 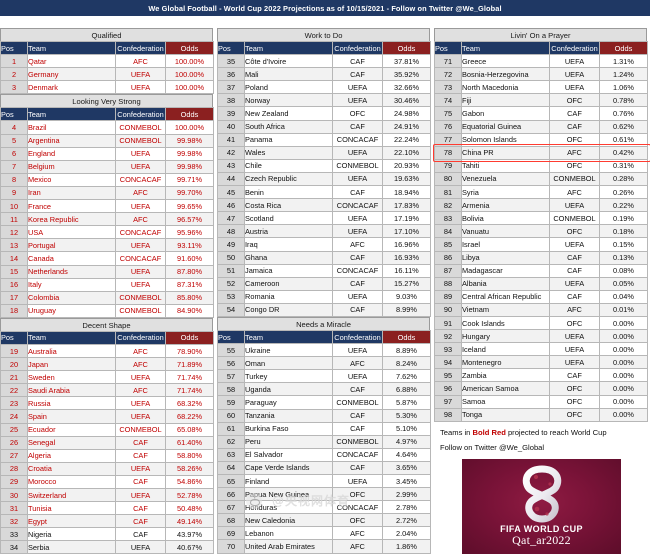 I want to click on table-row: 84VanuatuOFC0.18%, so click(x=541, y=231).